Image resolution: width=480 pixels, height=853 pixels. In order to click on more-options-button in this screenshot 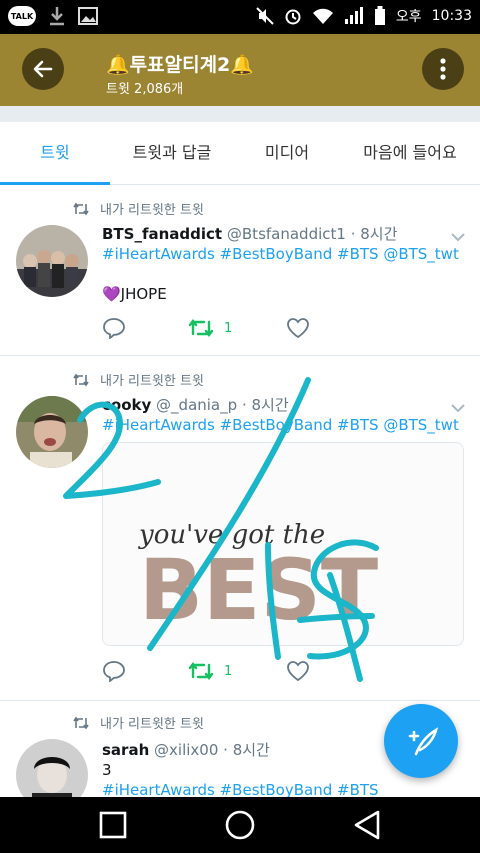, I will do `click(443, 69)`.